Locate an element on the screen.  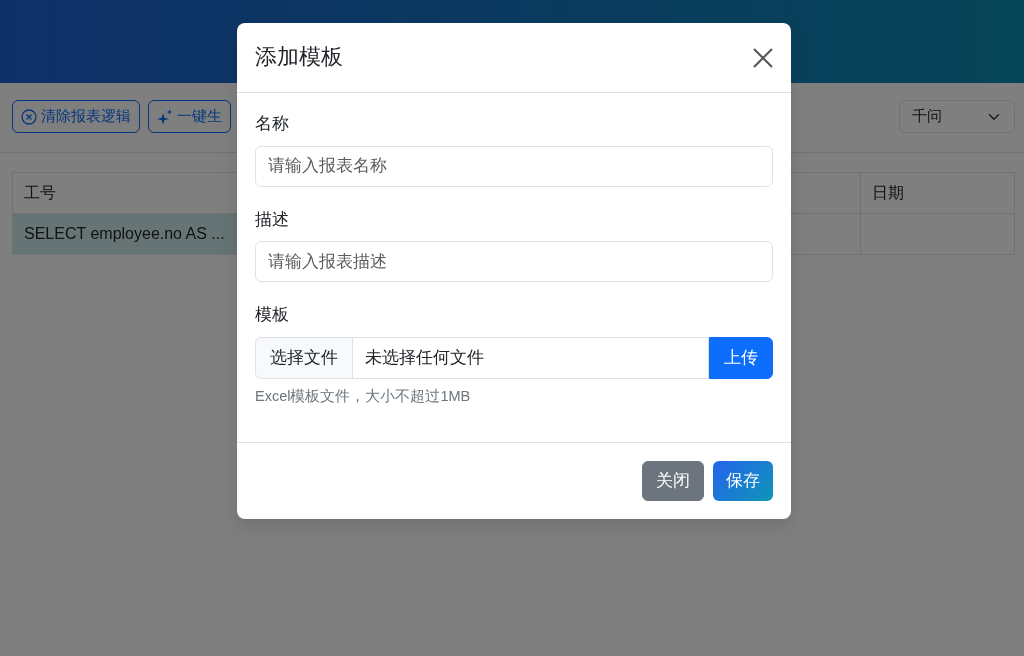
close-icon is located at coordinates (763, 57).